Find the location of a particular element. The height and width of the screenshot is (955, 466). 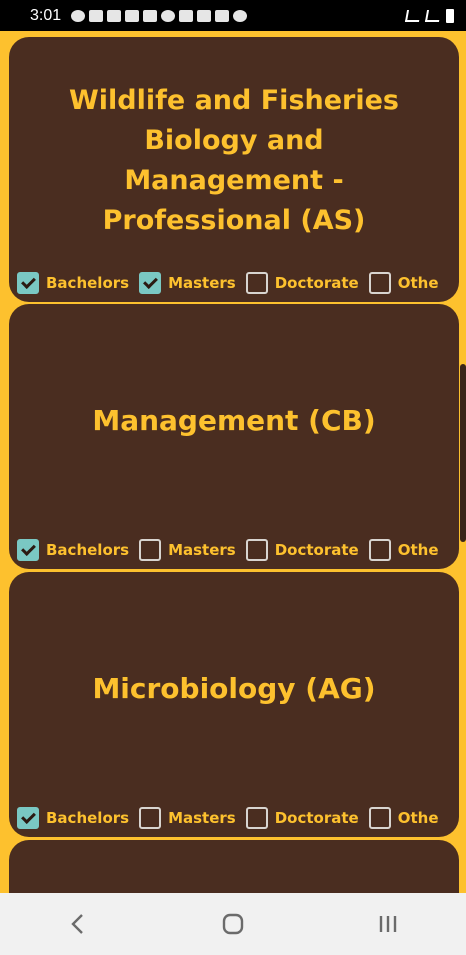

program-title: Microbiology (AG) is located at coordinates (234, 688).